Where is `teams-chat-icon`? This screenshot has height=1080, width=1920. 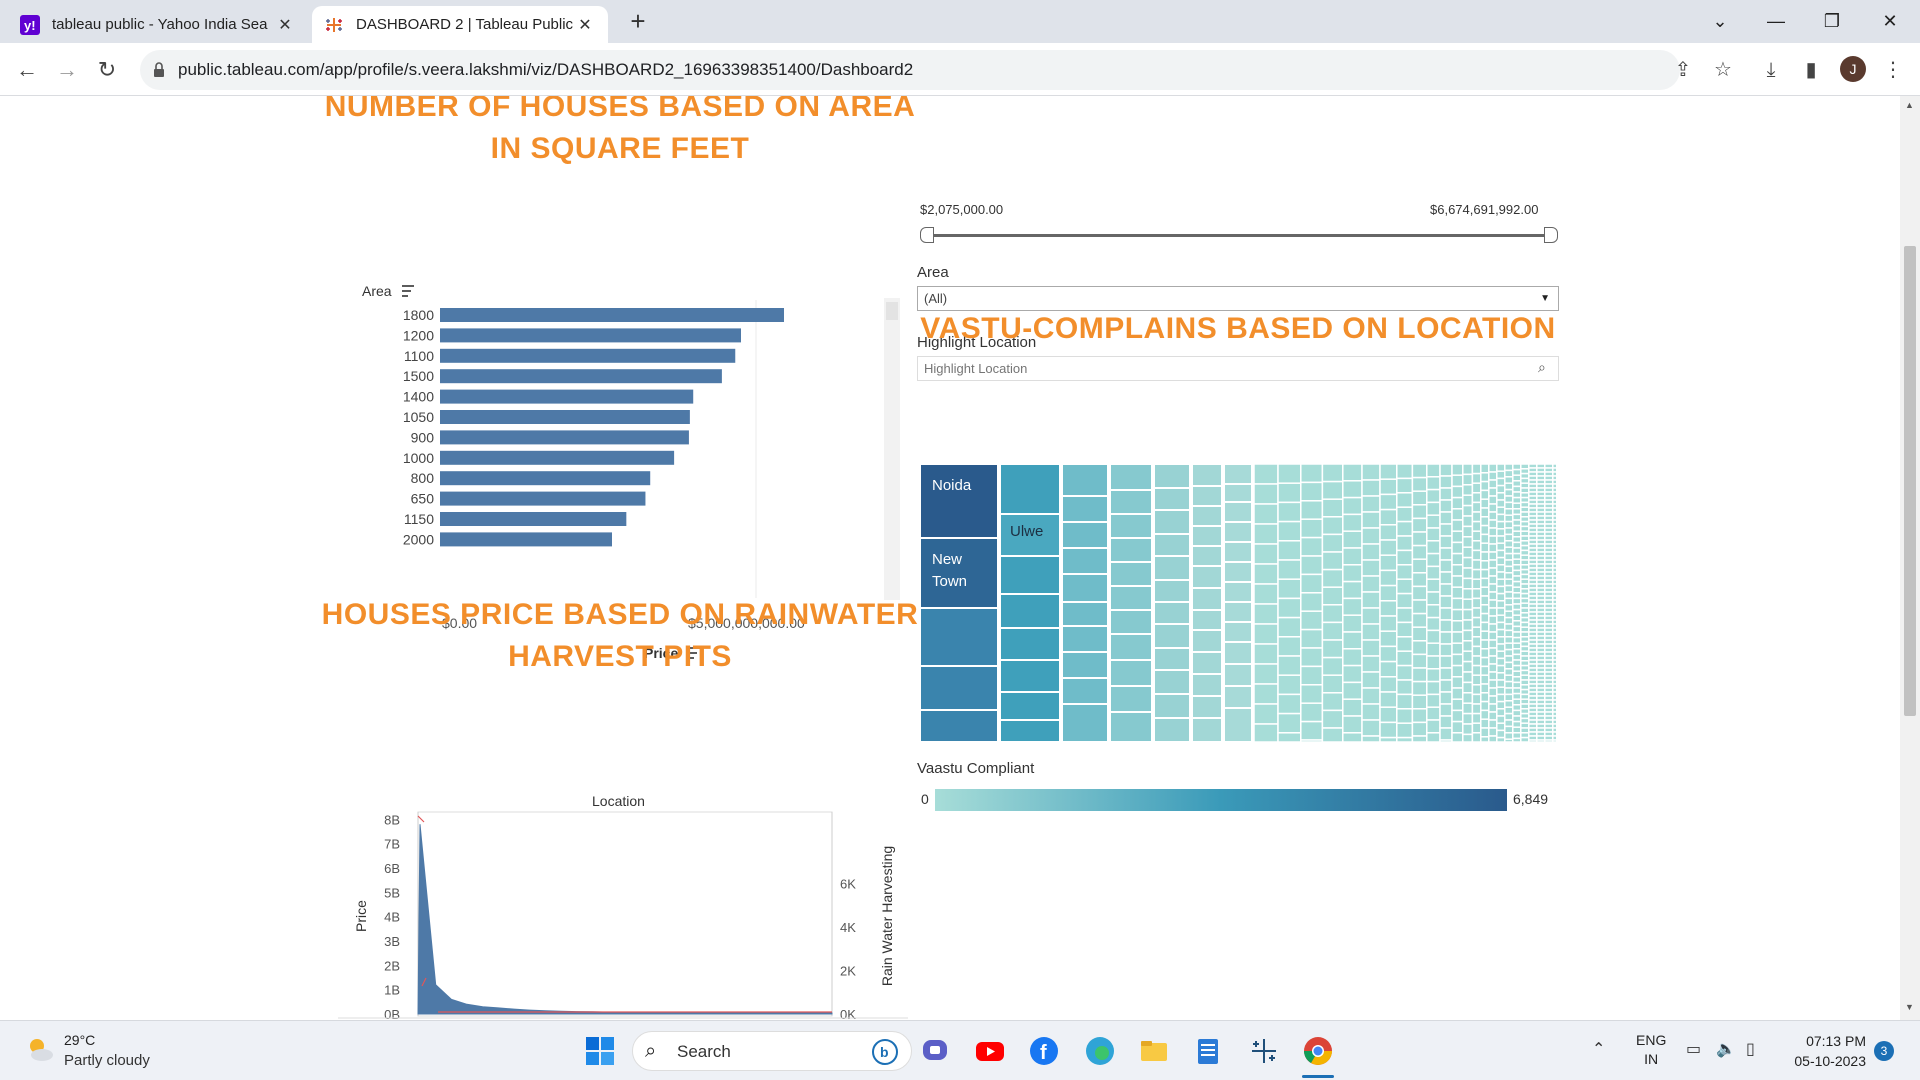
teams-chat-icon is located at coordinates (936, 1051).